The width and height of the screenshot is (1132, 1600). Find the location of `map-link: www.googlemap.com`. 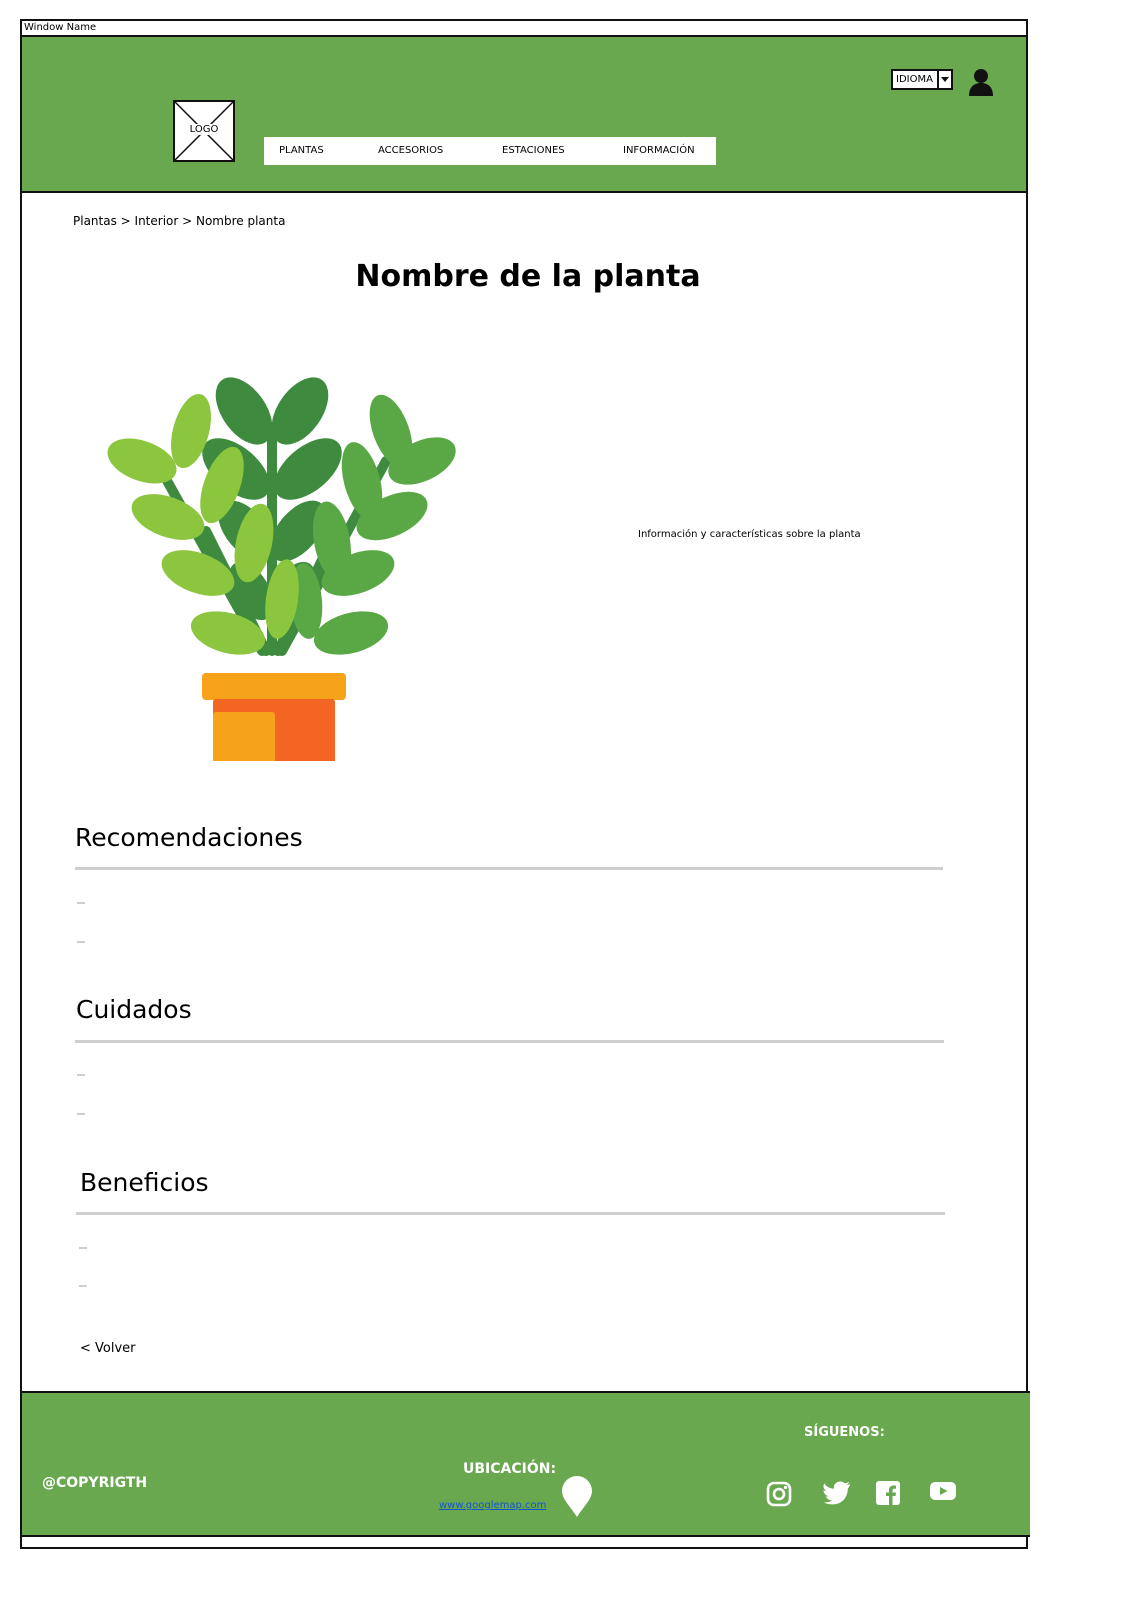

map-link: www.googlemap.com is located at coordinates (492, 1505).